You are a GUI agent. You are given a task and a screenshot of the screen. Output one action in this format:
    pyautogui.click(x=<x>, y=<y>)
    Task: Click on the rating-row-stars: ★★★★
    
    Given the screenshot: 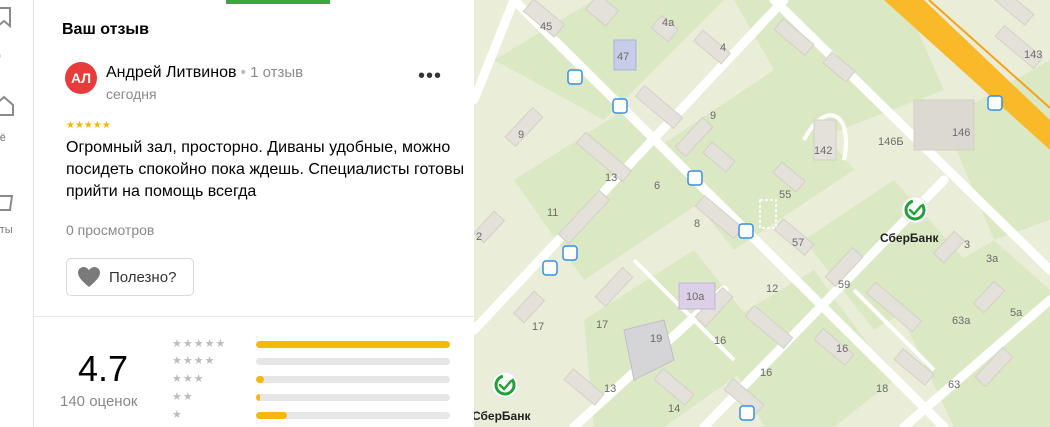 What is the action you would take?
    pyautogui.click(x=194, y=361)
    